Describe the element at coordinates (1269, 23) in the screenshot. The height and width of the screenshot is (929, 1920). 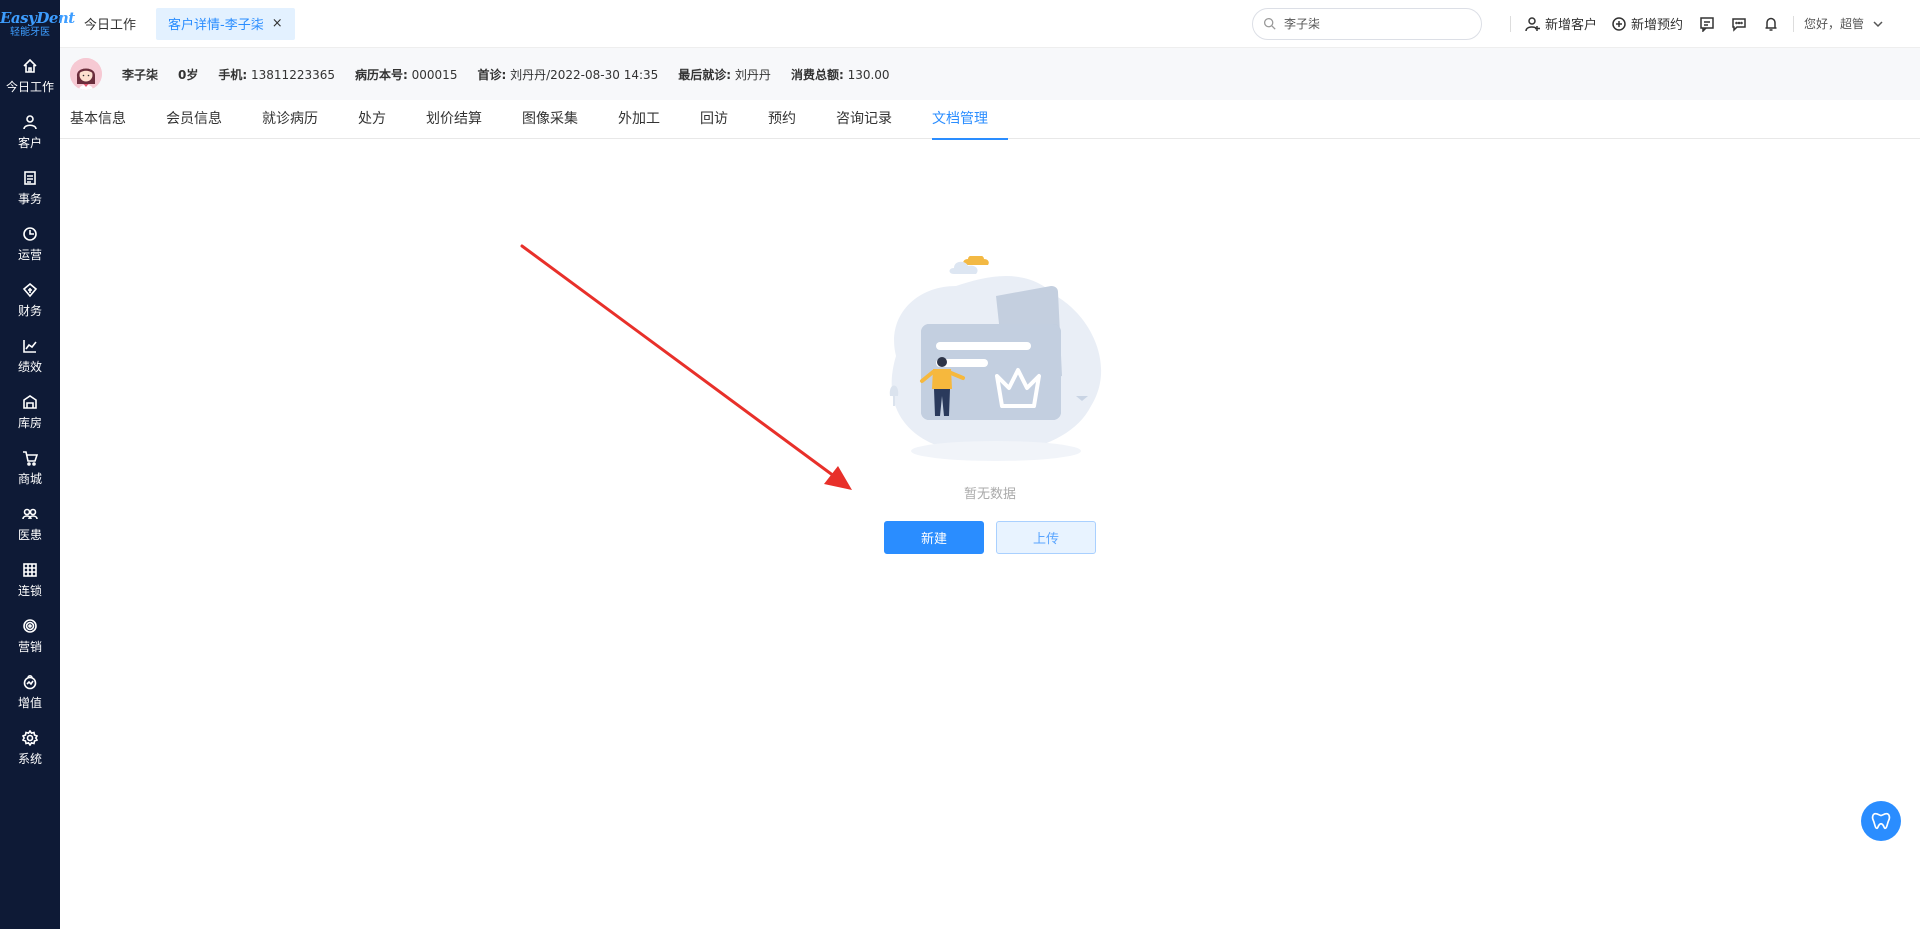
I see `search-icon` at that location.